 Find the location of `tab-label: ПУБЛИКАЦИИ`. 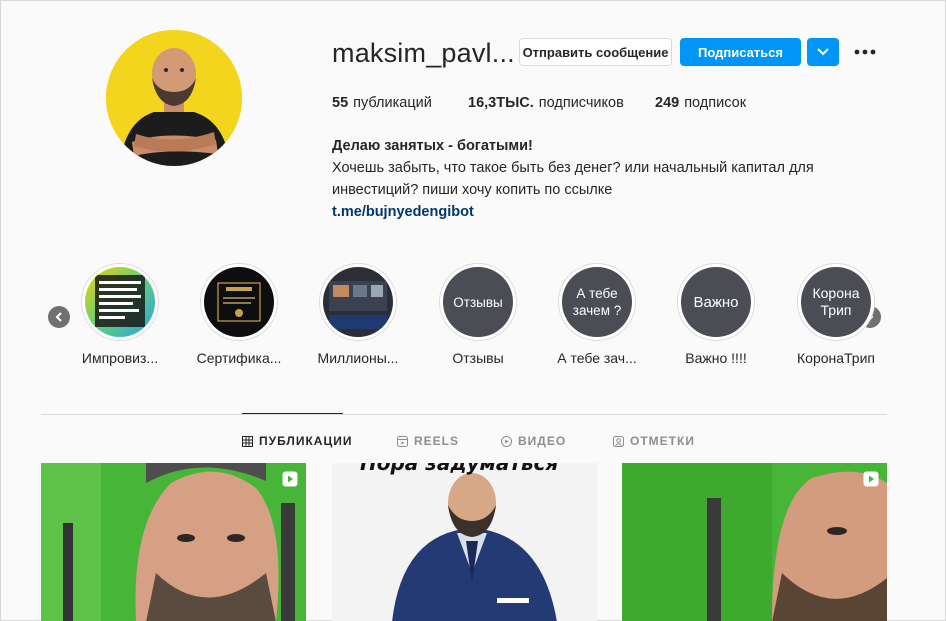

tab-label: ПУБЛИКАЦИИ is located at coordinates (306, 441).